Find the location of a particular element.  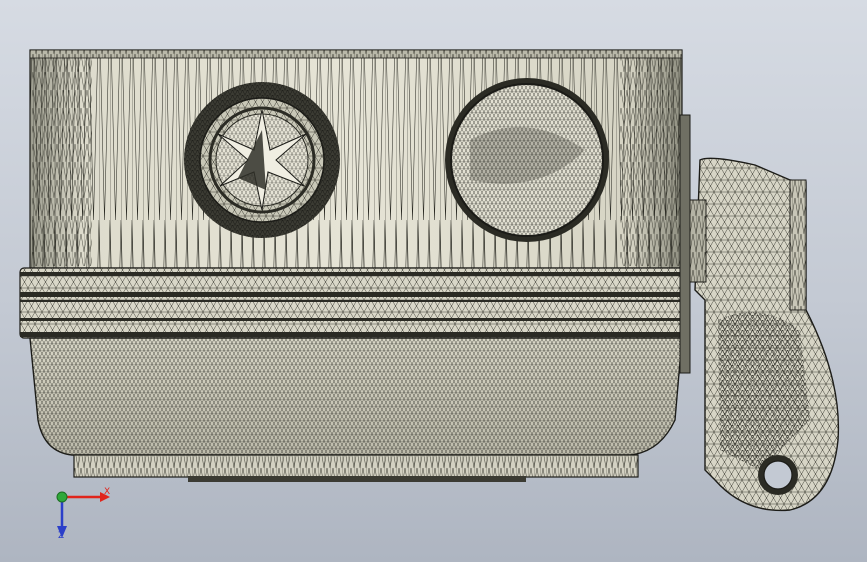

groove-rings is located at coordinates (354, 303).